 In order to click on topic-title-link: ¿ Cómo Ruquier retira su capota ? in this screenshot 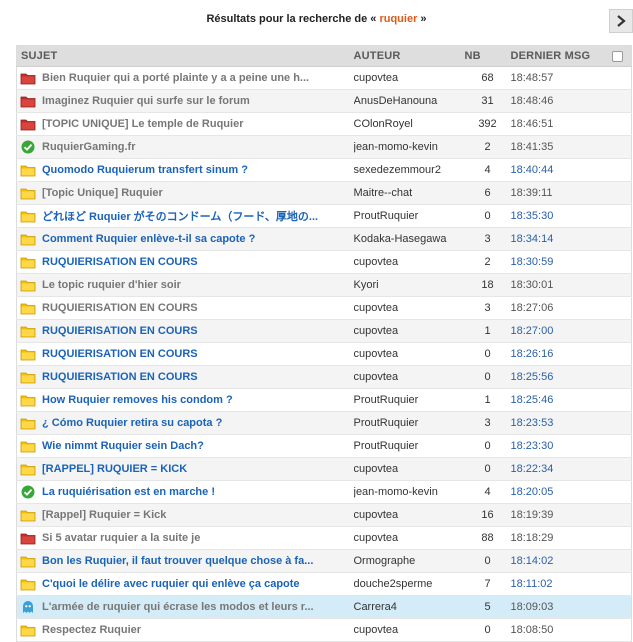, I will do `click(132, 423)`.